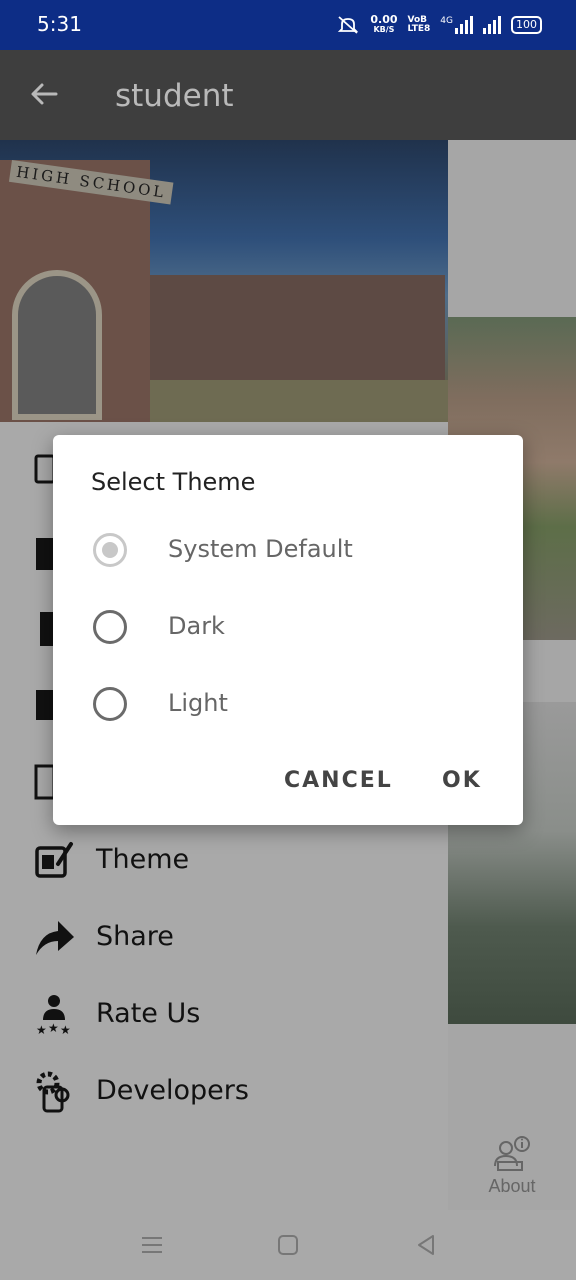  I want to click on entrance-arch, so click(57, 345).